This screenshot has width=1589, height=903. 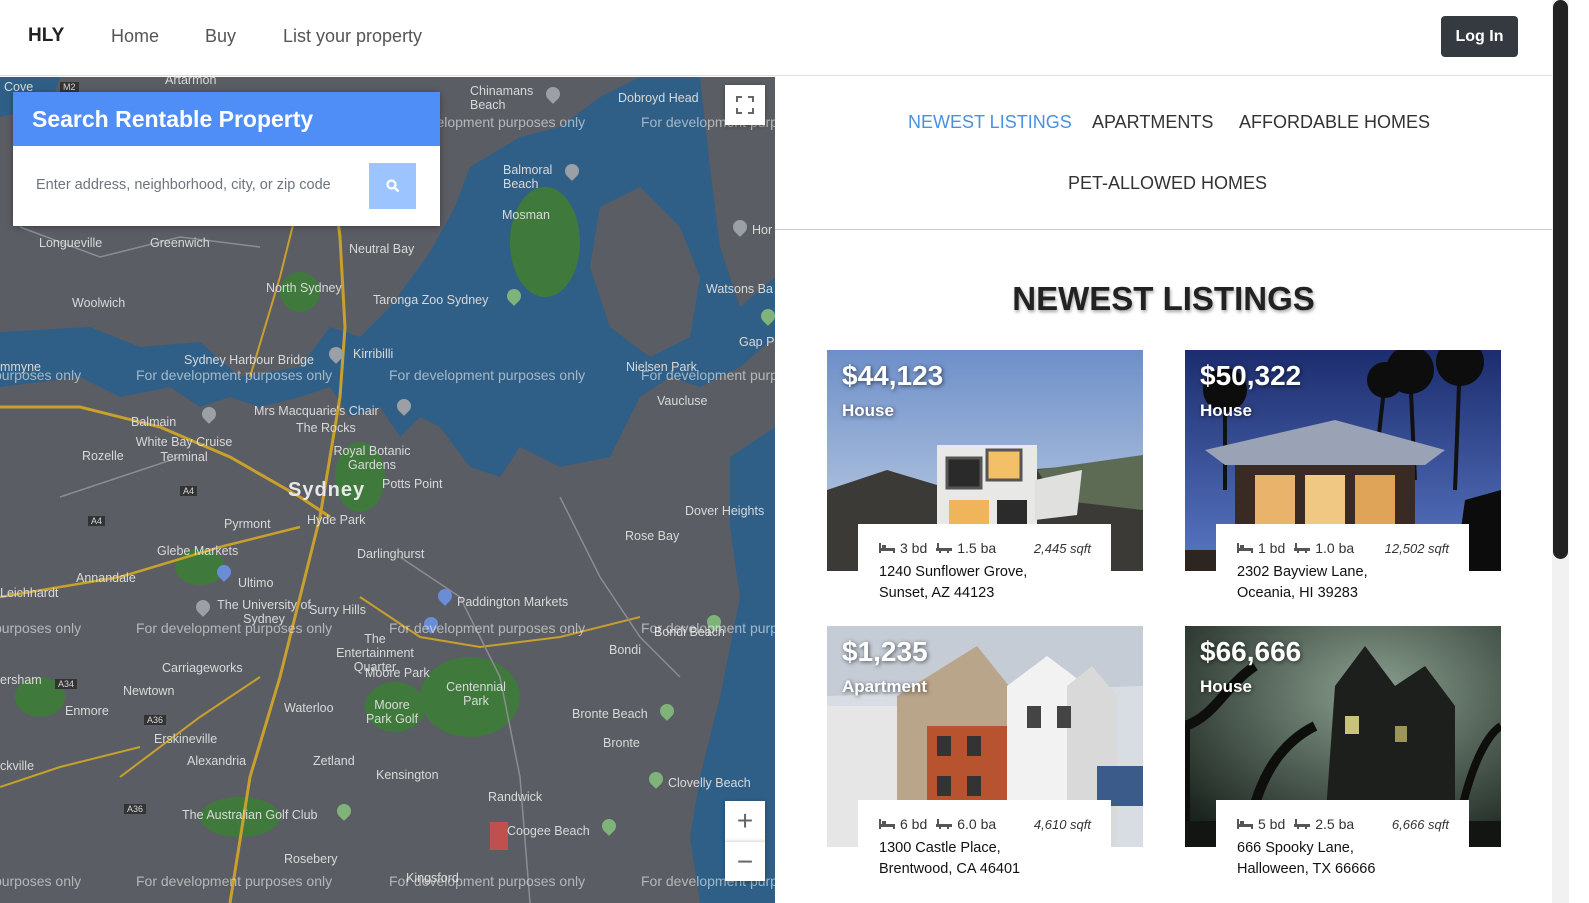 What do you see at coordinates (1335, 548) in the screenshot?
I see `listing-baths: 1.0 ba` at bounding box center [1335, 548].